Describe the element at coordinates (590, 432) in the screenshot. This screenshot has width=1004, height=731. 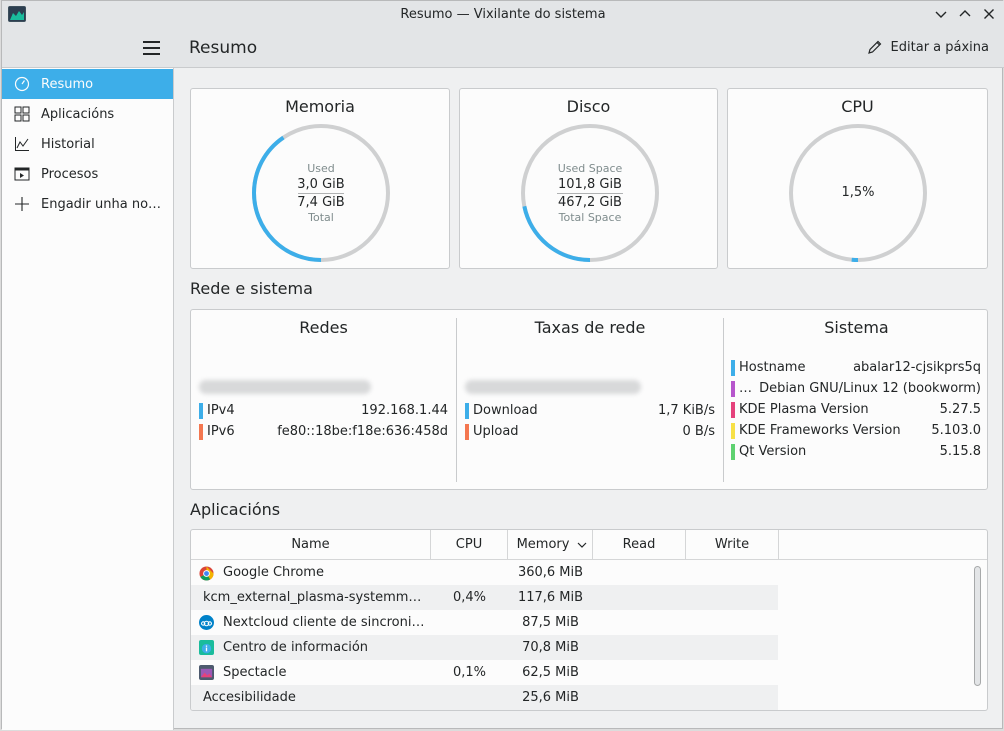
I see `rate-row-upload: Upload 0 B/s` at that location.